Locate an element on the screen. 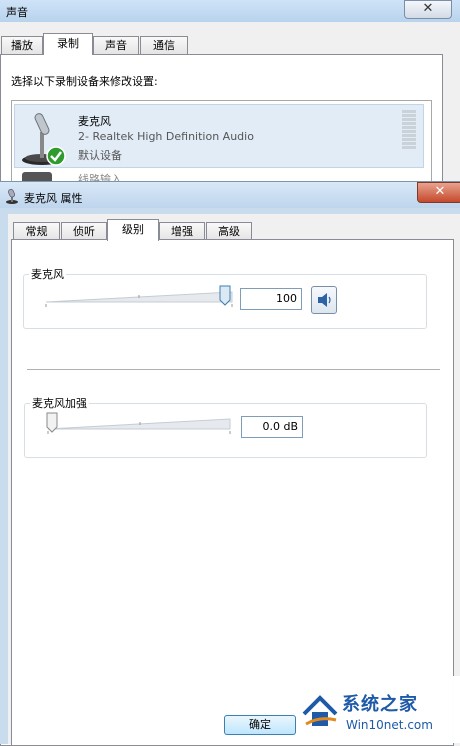 Image resolution: width=460 pixels, height=746 pixels. sound-dialog-title: 声音 is located at coordinates (17, 12).